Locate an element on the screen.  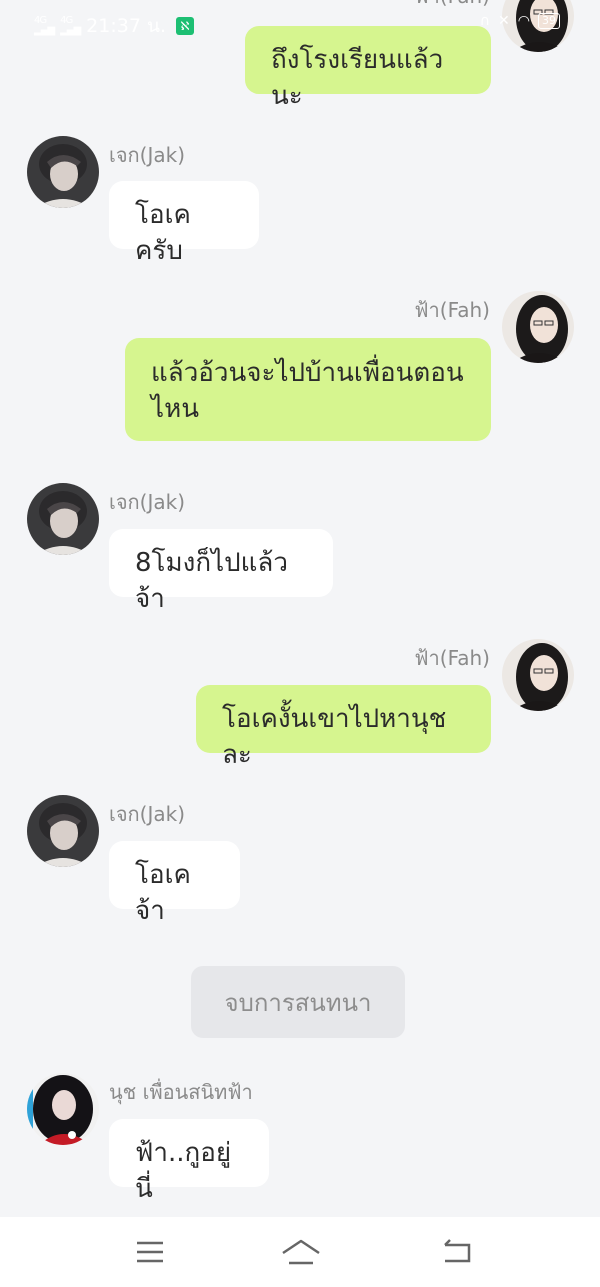
home-icon is located at coordinates (301, 1252).